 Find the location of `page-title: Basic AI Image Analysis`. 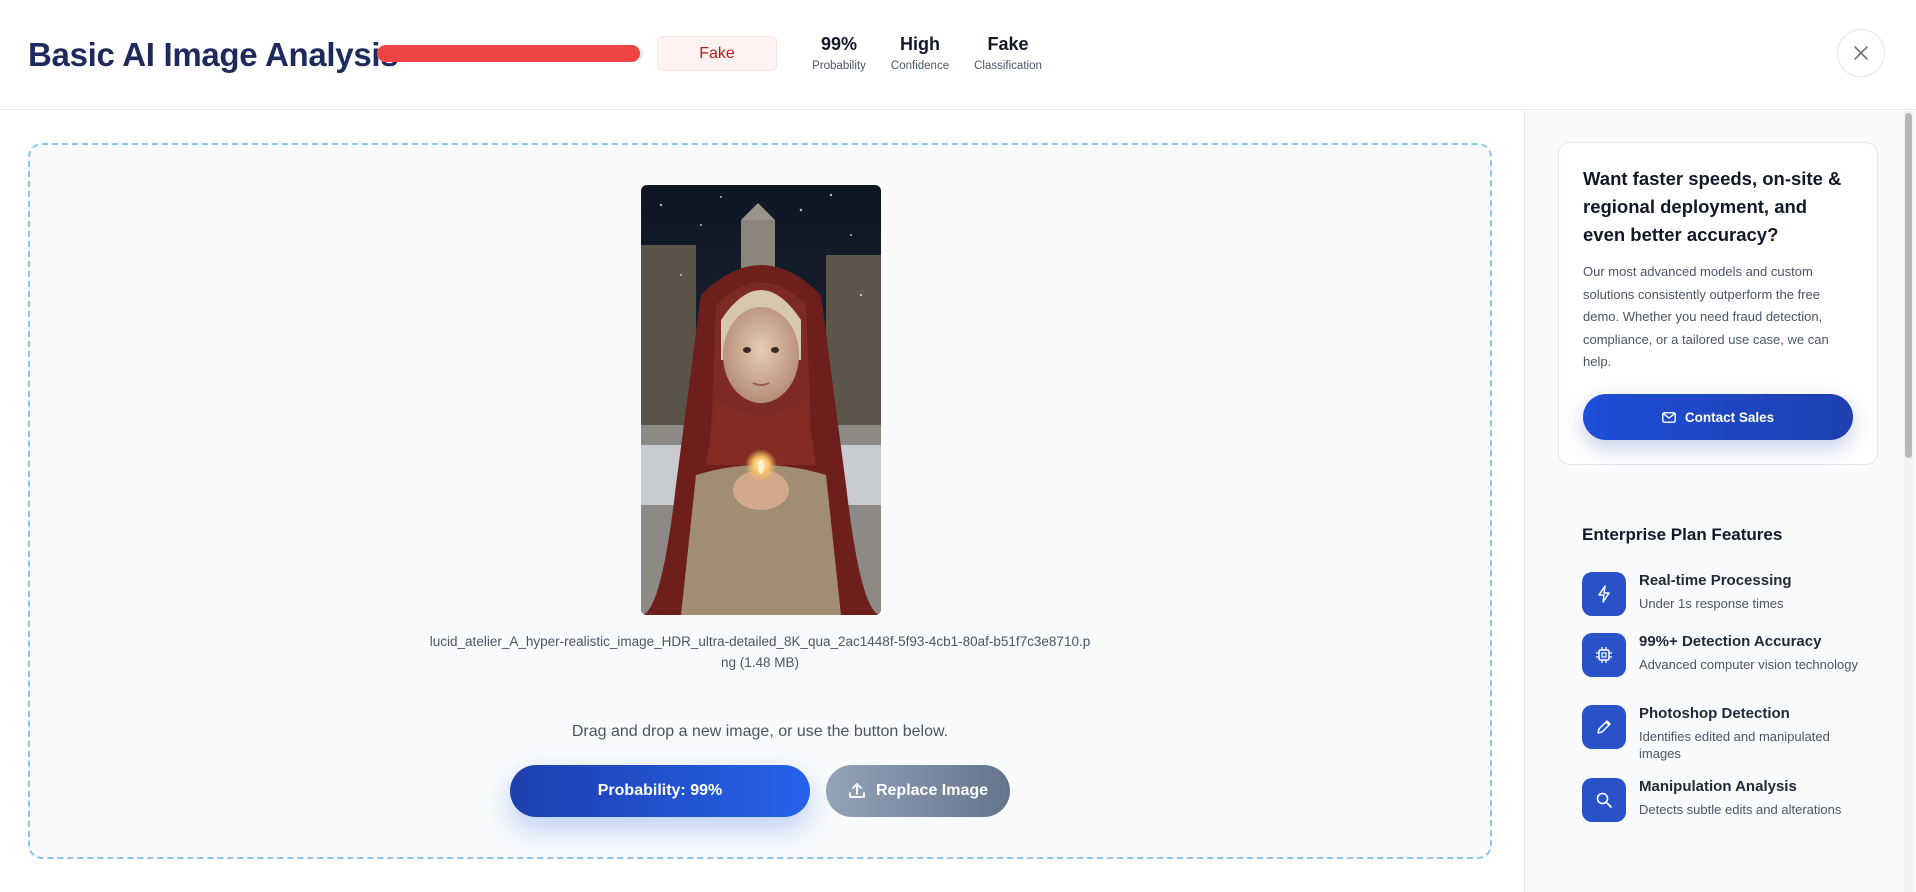

page-title: Basic AI Image Analysis is located at coordinates (213, 54).